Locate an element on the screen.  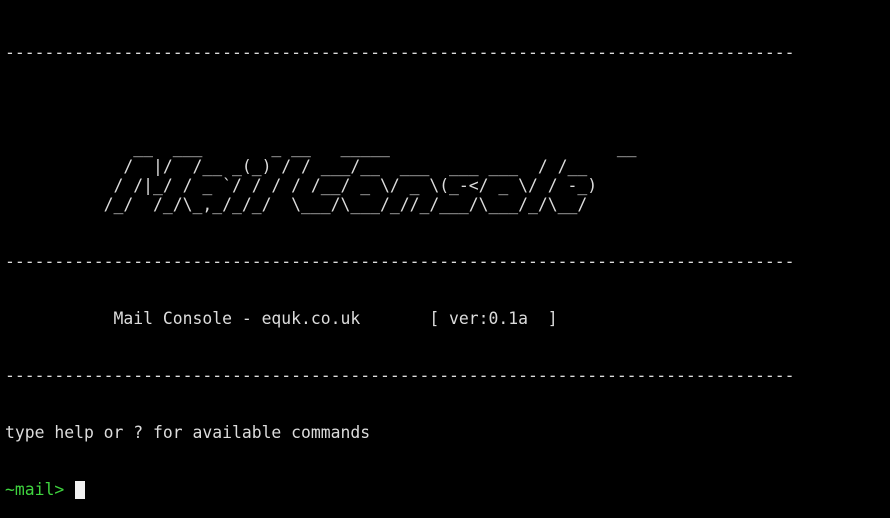
console-title: Mail Console - equk.co.uk [ ver:0.1a ] is located at coordinates (281, 318).